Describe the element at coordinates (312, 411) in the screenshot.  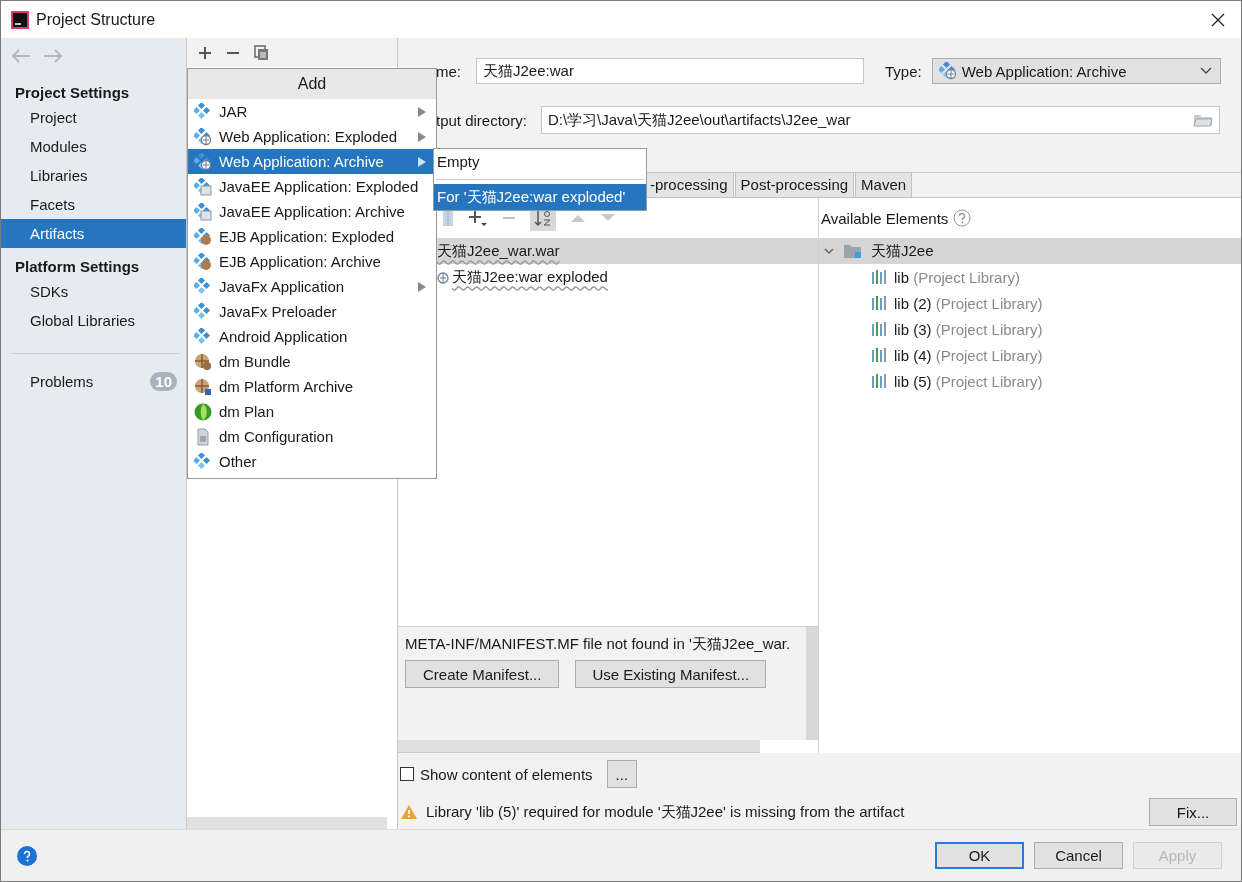
I see `menu-item: dm Plan` at that location.